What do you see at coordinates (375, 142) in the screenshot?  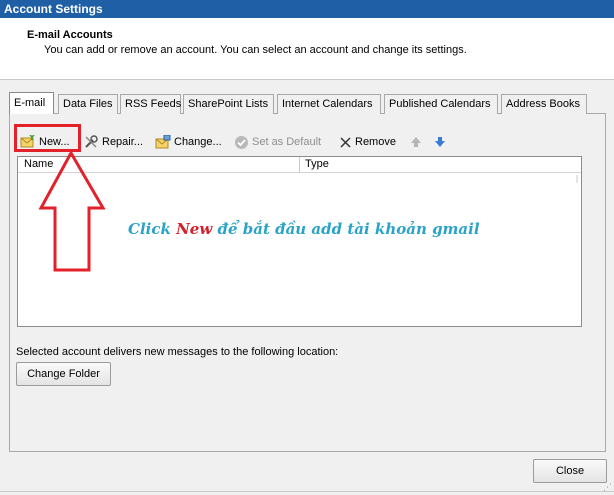 I see `remove-button-label: Remove` at bounding box center [375, 142].